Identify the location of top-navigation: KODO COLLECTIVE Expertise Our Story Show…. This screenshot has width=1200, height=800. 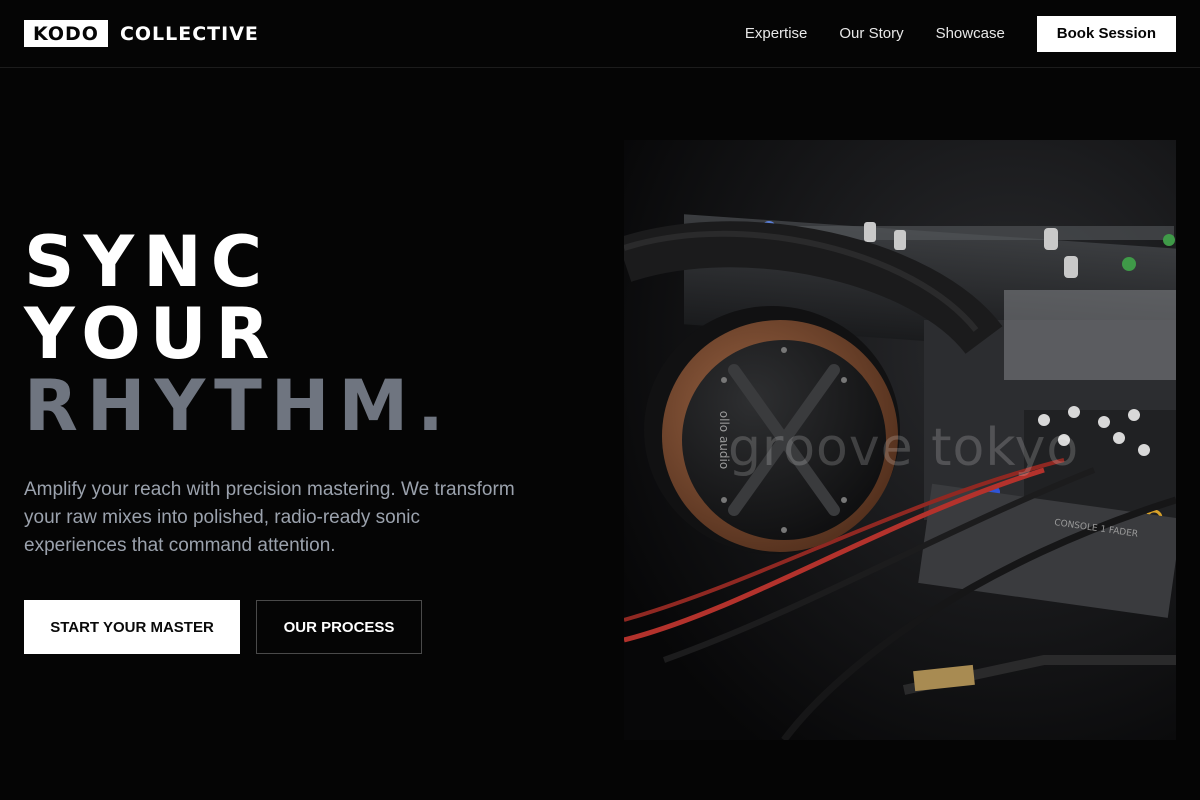
(600, 34).